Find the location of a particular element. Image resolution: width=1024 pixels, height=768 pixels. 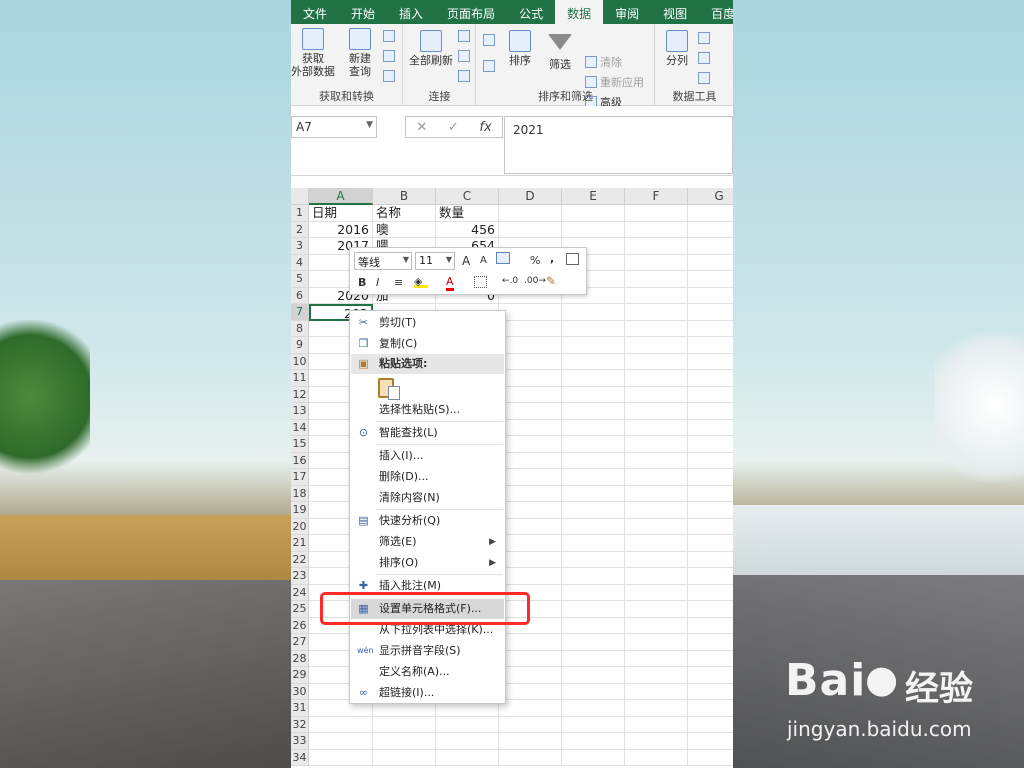

cell-g21 is located at coordinates (710, 543).